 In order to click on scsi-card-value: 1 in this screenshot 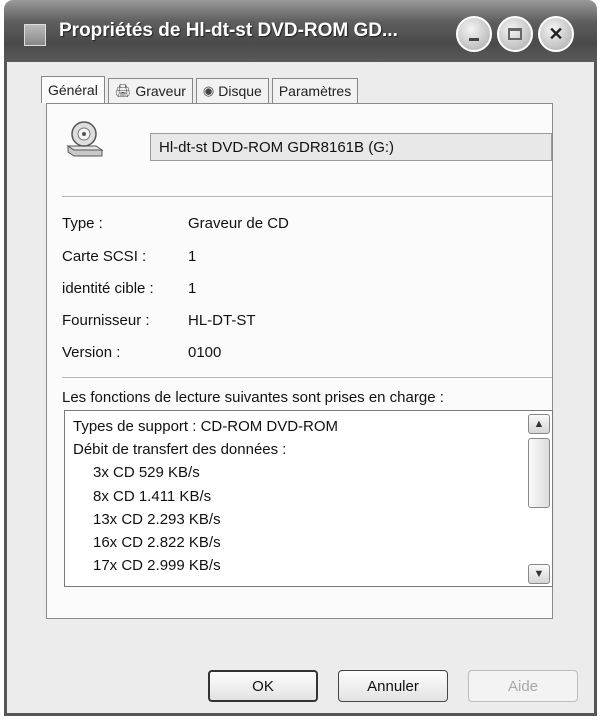, I will do `click(192, 256)`.